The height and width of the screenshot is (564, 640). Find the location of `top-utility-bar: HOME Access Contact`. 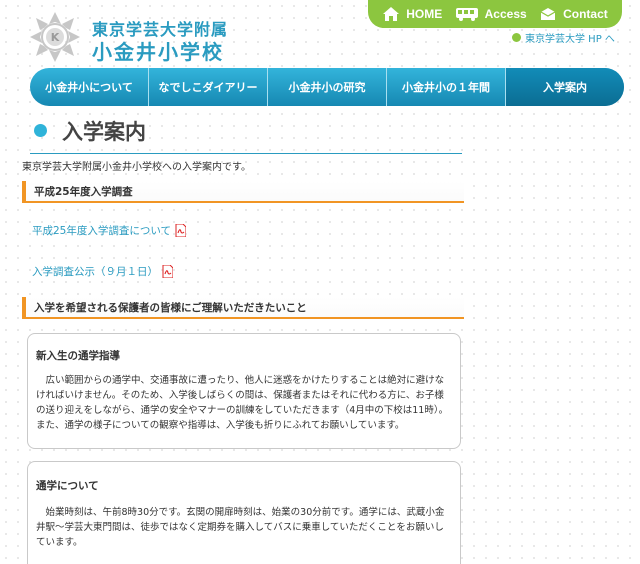

top-utility-bar: HOME Access Contact is located at coordinates (495, 14).